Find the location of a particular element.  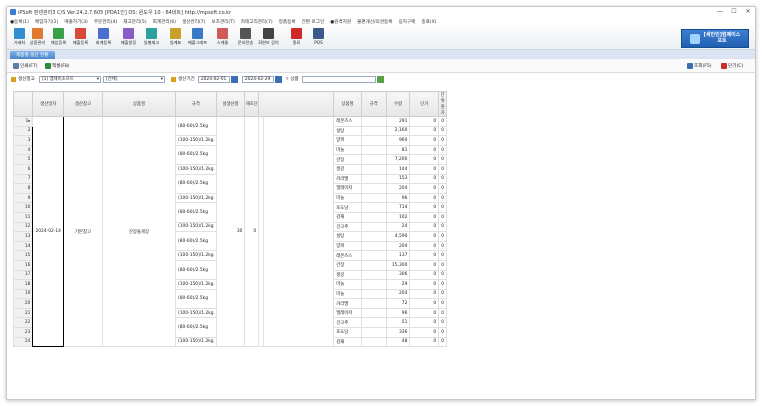

toolbar-button: 매입등록 is located at coordinates (58, 37).